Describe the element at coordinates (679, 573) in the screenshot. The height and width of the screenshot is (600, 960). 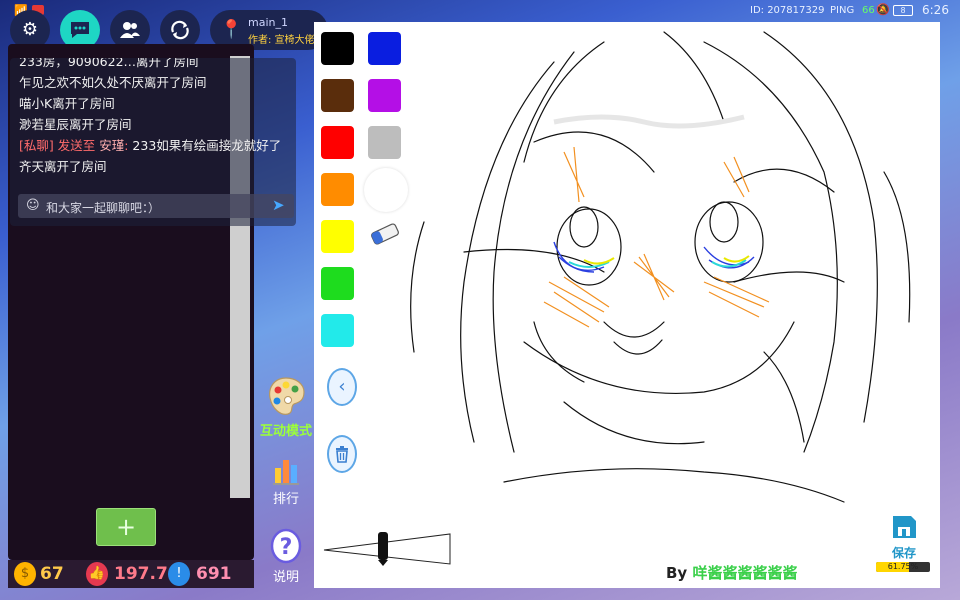
I see `by-prefix: By` at that location.